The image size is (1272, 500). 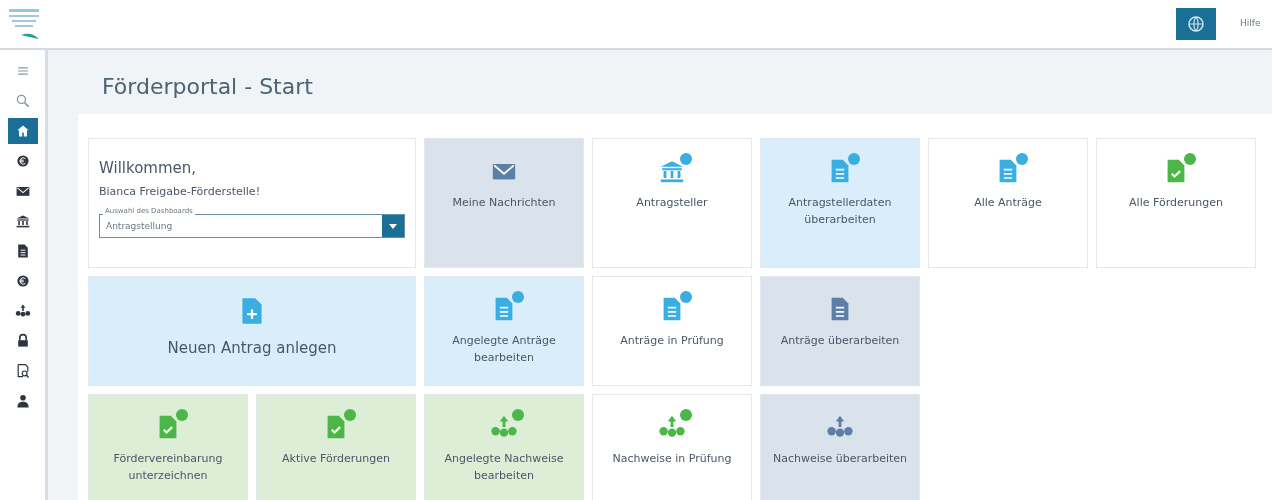 What do you see at coordinates (1008, 203) in the screenshot?
I see `dashboard-tile: Alle Anträge` at bounding box center [1008, 203].